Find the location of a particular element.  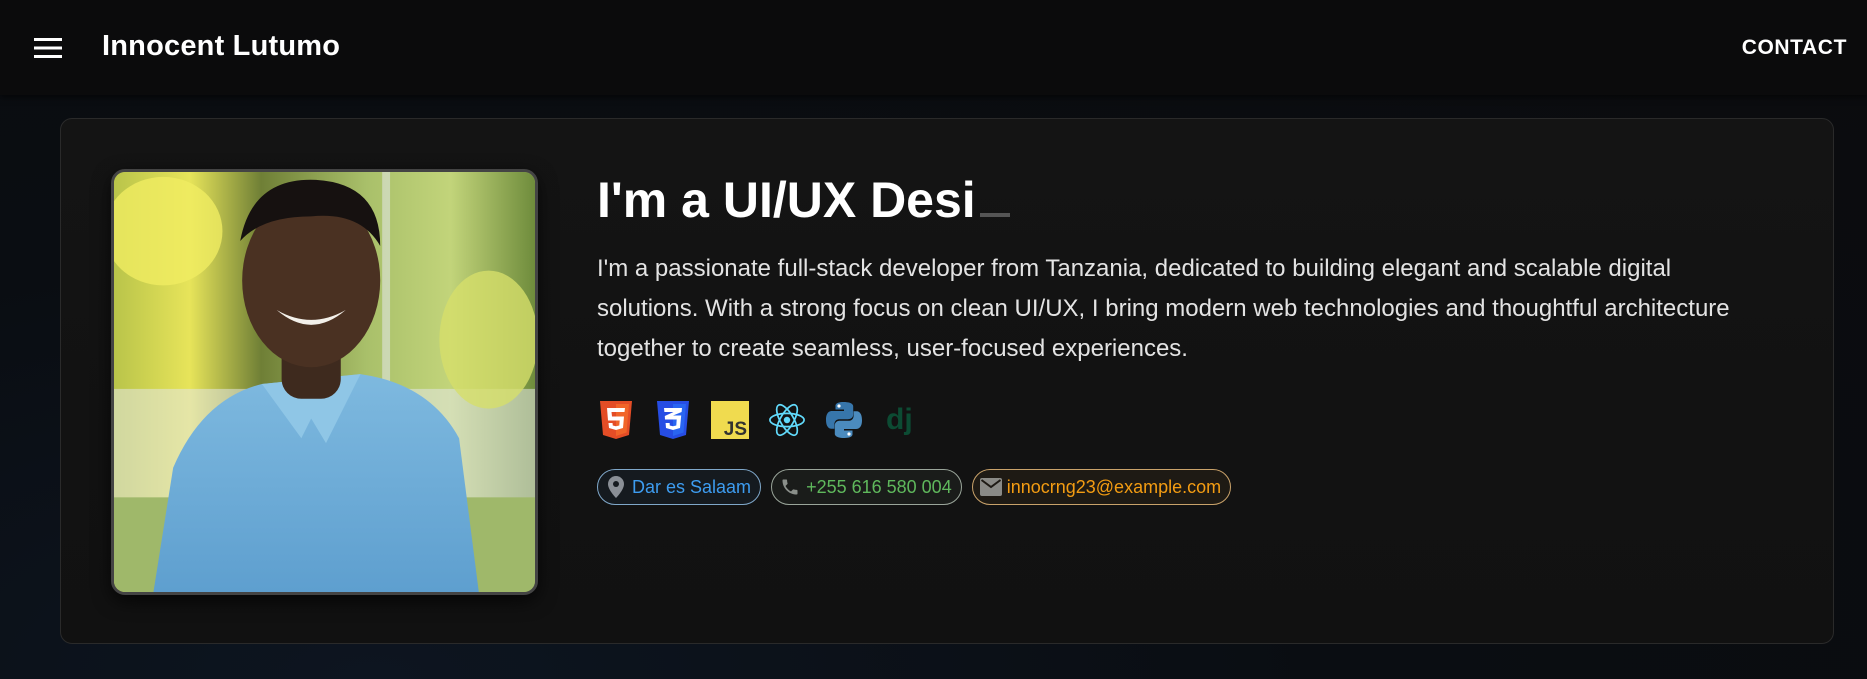

location-chip: Dar es Salaam is located at coordinates (679, 487).